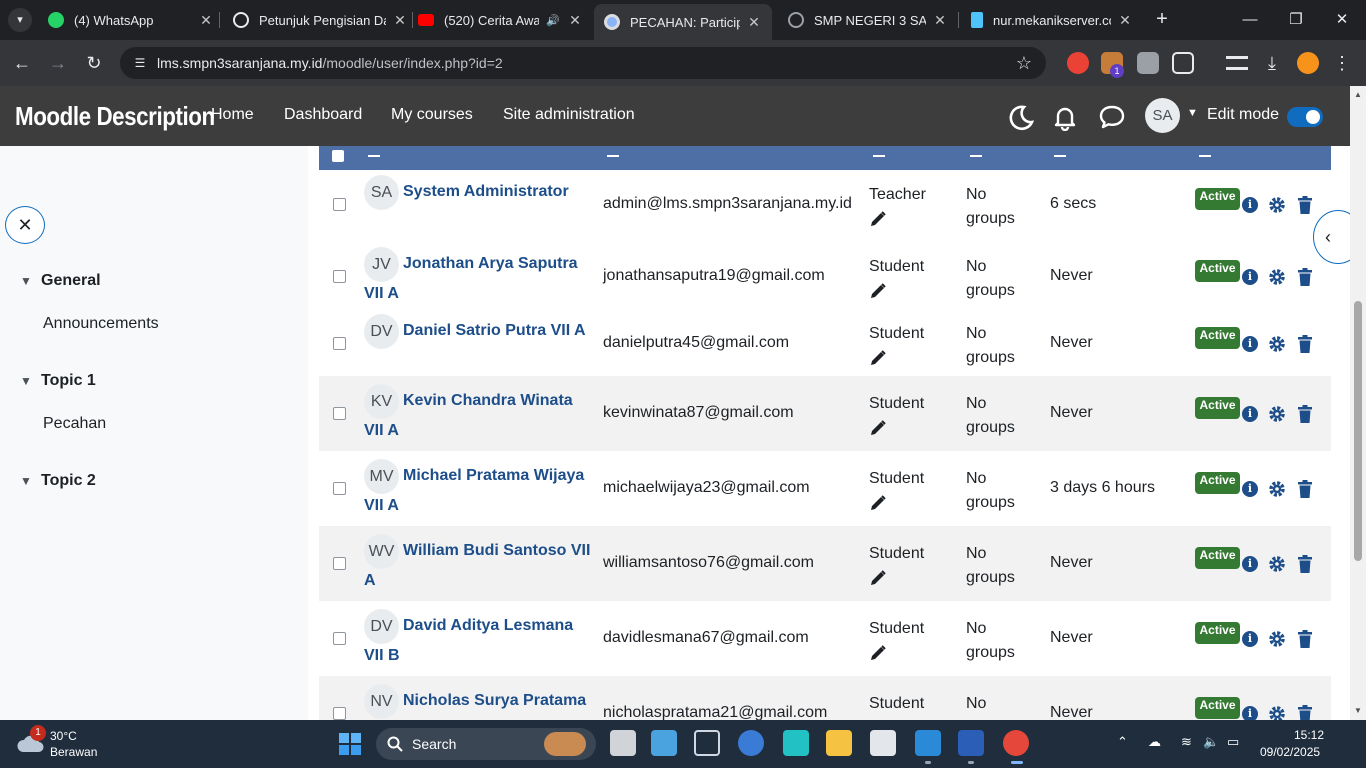  I want to click on section-topic-2: ▼ Topic 2, so click(58, 481).